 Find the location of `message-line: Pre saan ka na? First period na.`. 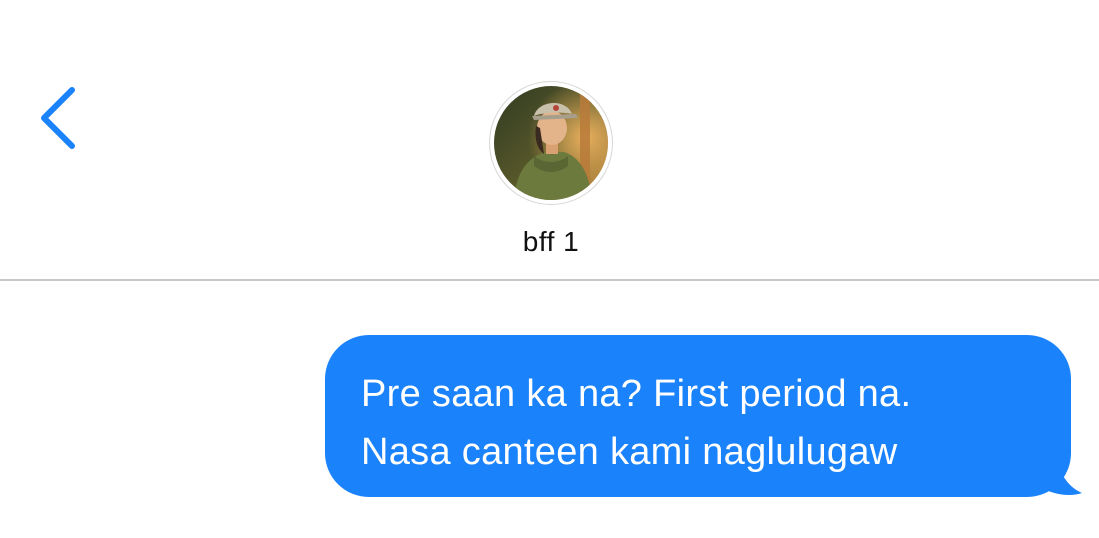

message-line: Pre saan ka na? First period na. is located at coordinates (636, 394).